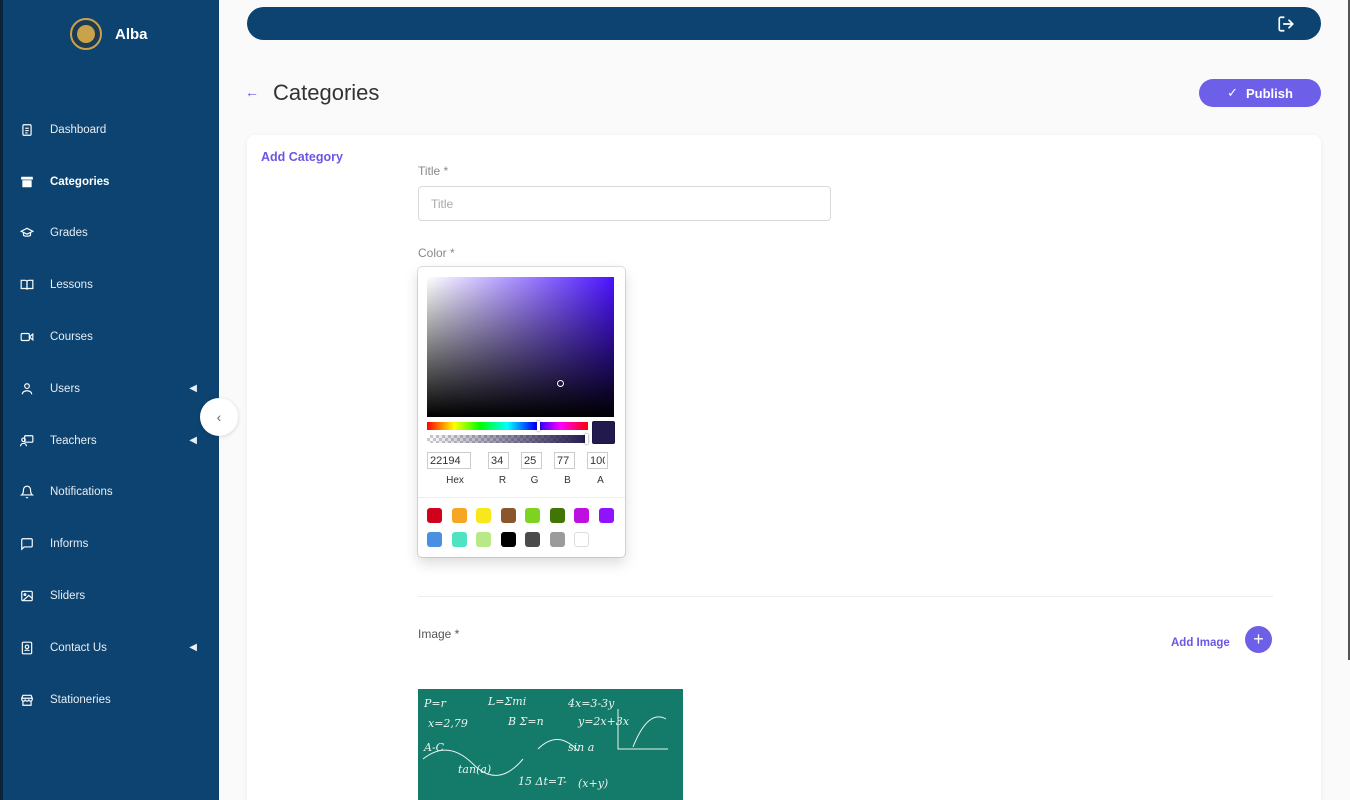 The width and height of the screenshot is (1350, 800). What do you see at coordinates (27, 285) in the screenshot?
I see `book-open-icon` at bounding box center [27, 285].